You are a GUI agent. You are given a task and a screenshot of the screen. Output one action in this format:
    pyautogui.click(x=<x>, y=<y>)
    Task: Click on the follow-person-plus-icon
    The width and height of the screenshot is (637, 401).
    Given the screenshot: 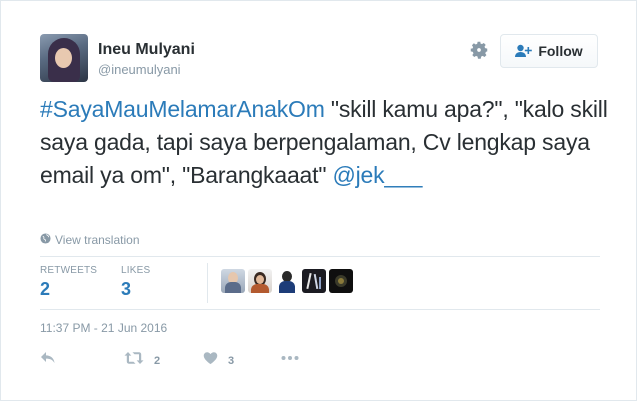 What is the action you would take?
    pyautogui.click(x=524, y=51)
    